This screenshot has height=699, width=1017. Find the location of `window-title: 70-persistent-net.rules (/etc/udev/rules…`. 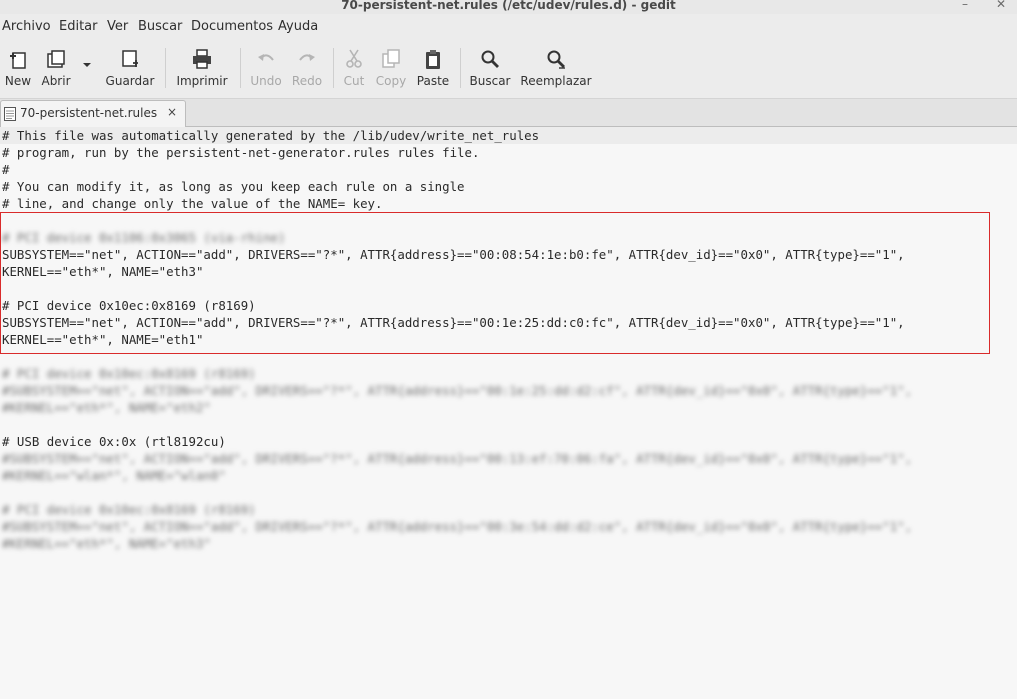

window-title: 70-persistent-net.rules (/etc/udev/rules… is located at coordinates (508, 6).